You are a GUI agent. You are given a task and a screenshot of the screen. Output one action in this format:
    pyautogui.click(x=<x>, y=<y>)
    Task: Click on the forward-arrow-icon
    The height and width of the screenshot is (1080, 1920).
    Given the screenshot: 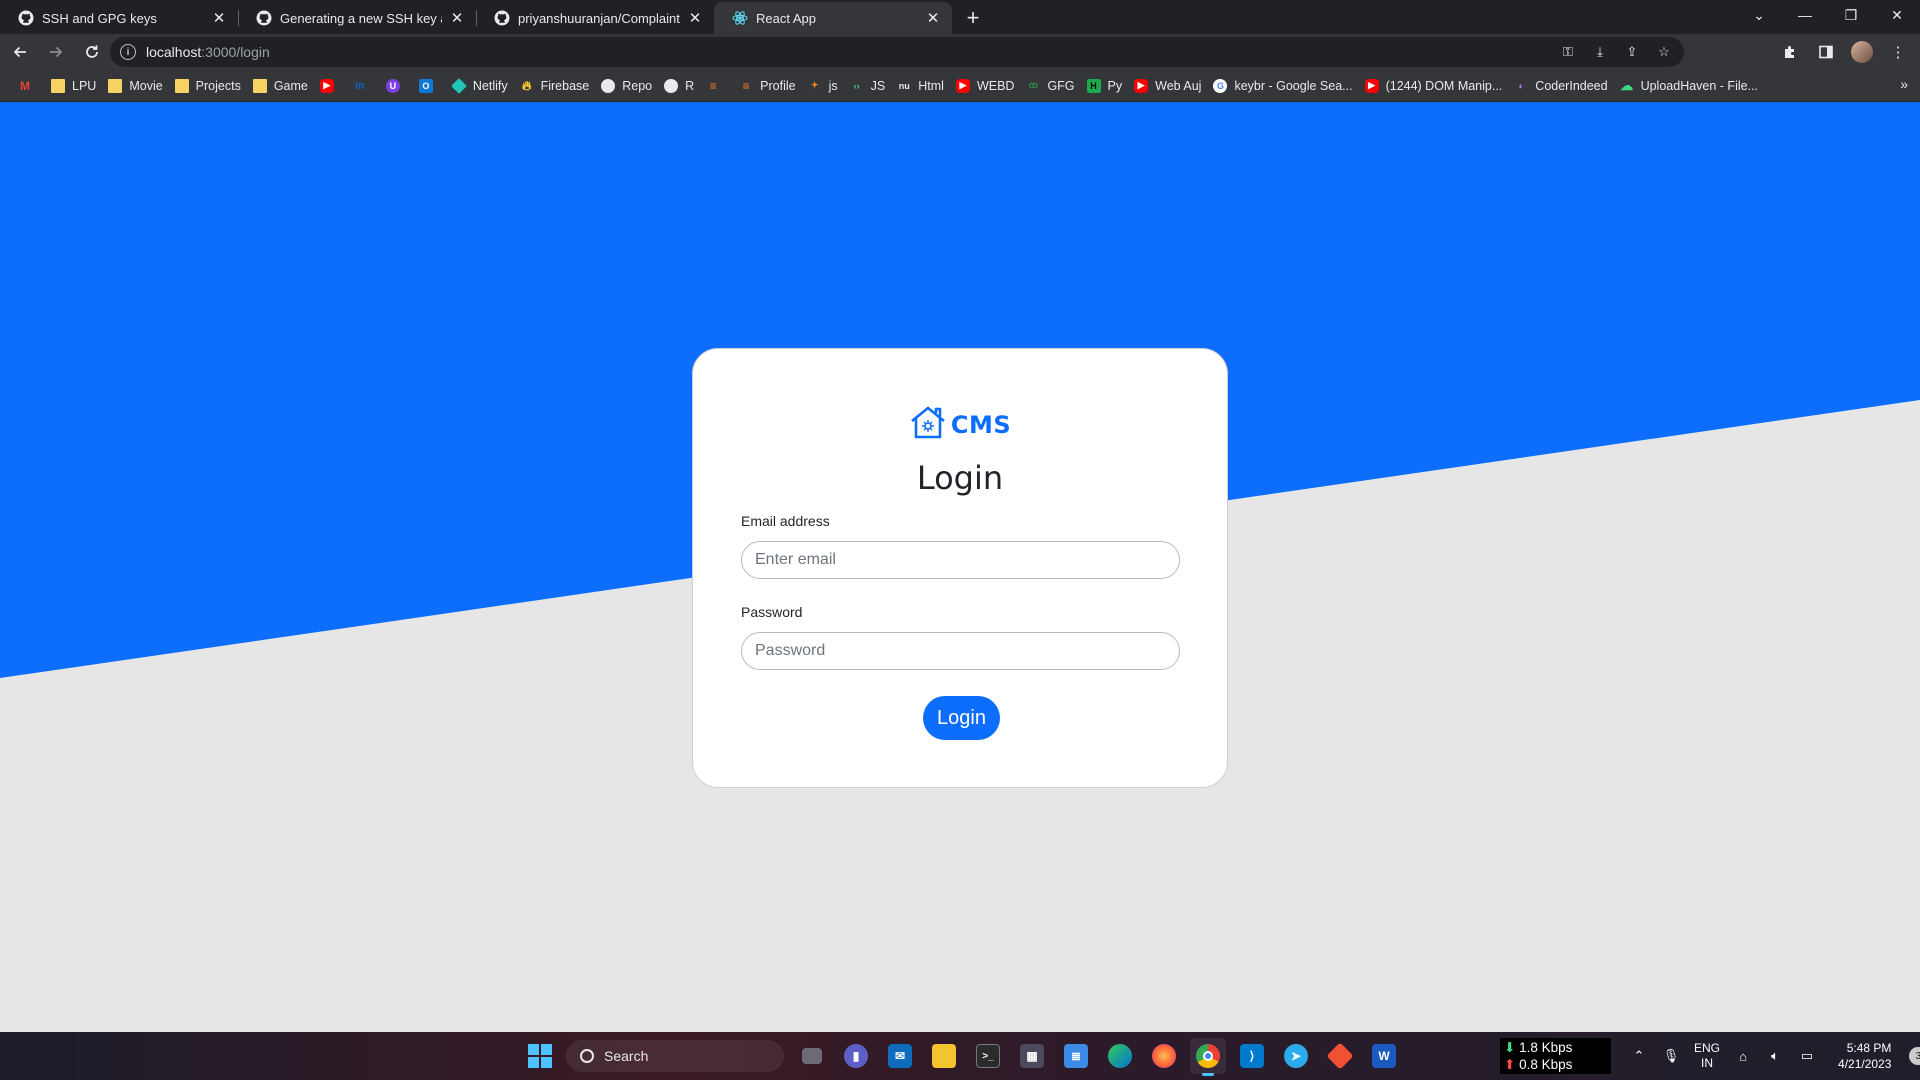 What is the action you would take?
    pyautogui.click(x=56, y=52)
    